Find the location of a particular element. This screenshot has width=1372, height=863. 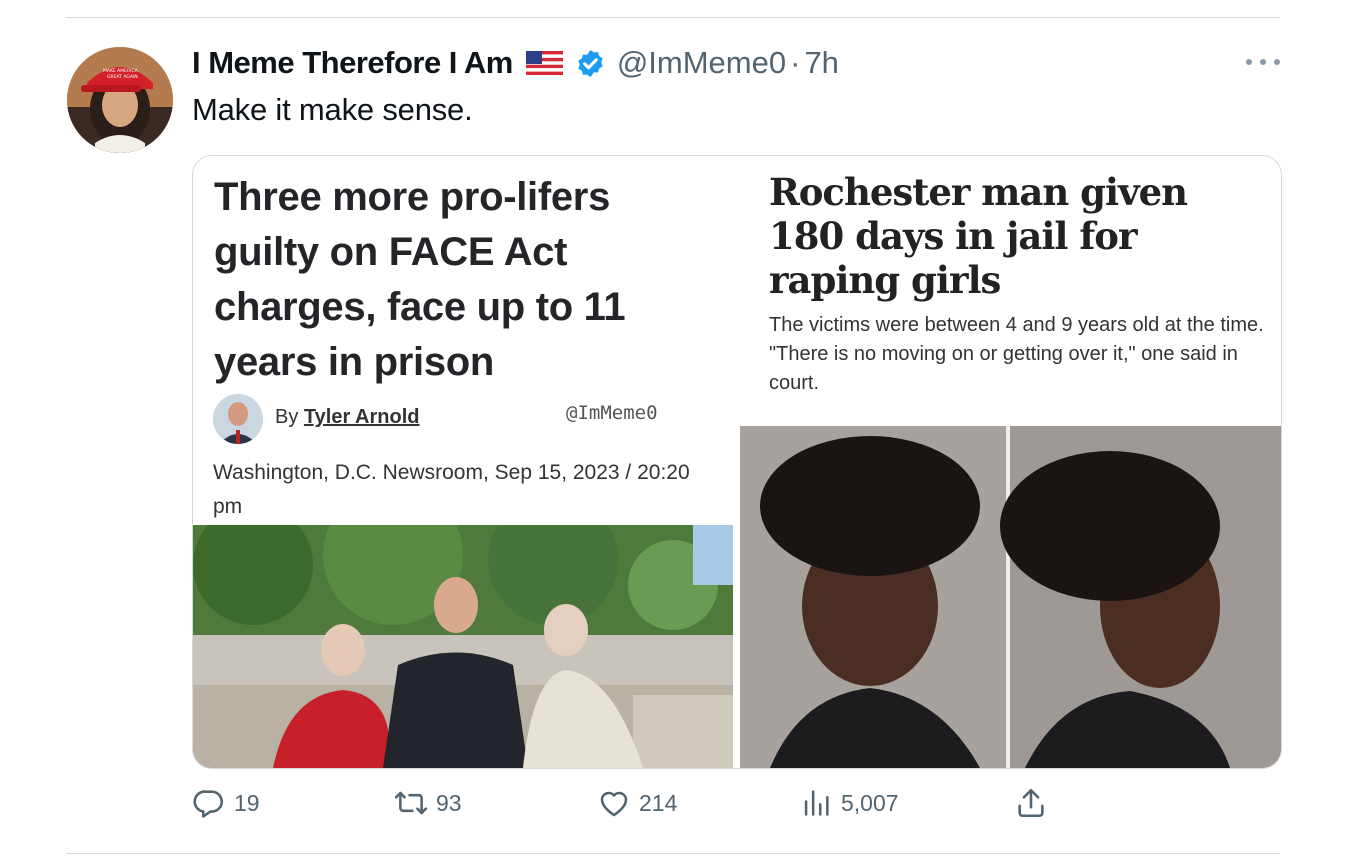

reply-count: 19 is located at coordinates (247, 802).